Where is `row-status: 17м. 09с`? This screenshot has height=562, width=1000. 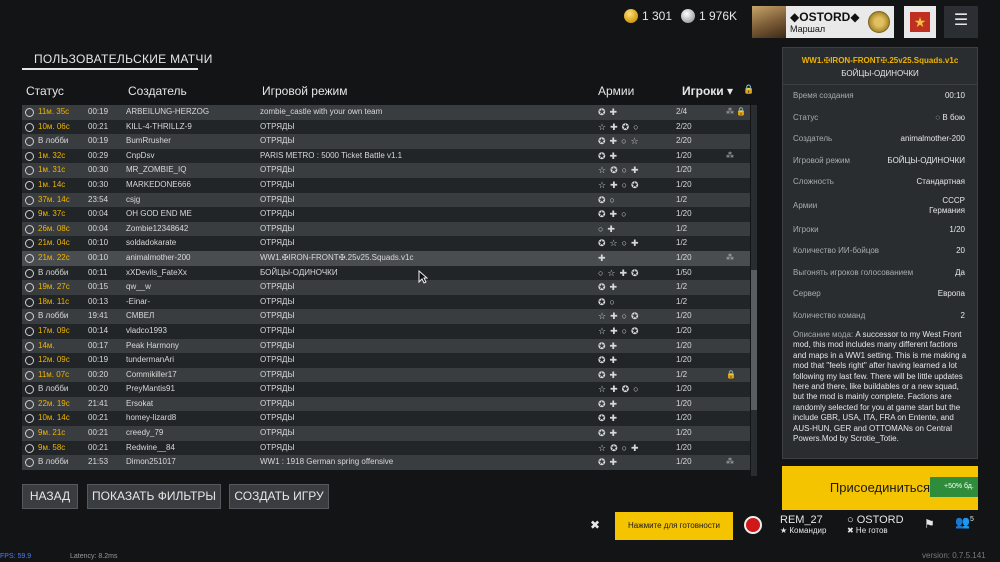
row-status: 17м. 09с is located at coordinates (54, 330).